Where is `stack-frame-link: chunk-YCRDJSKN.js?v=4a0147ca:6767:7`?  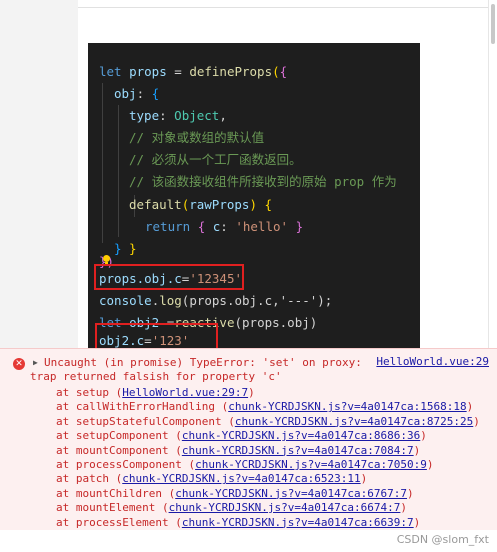
stack-frame-link: chunk-YCRDJSKN.js?v=4a0147ca:6767:7 is located at coordinates (291, 493).